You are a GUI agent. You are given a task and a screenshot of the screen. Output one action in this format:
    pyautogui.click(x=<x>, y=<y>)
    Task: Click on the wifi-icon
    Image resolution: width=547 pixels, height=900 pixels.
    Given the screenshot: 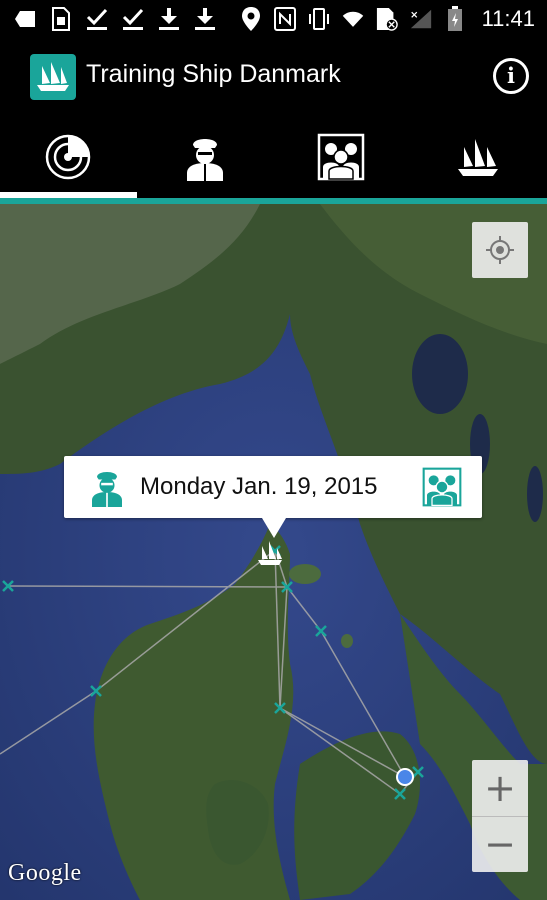 What is the action you would take?
    pyautogui.click(x=353, y=19)
    